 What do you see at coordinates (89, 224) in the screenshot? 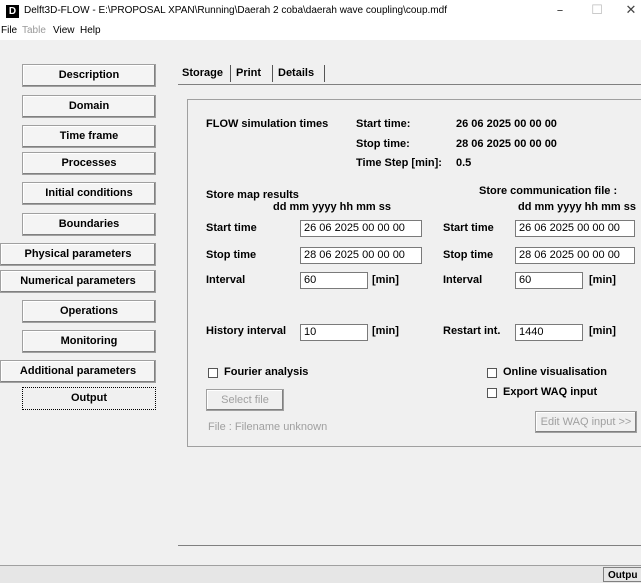
I see `nav-boundaries: Boundaries` at bounding box center [89, 224].